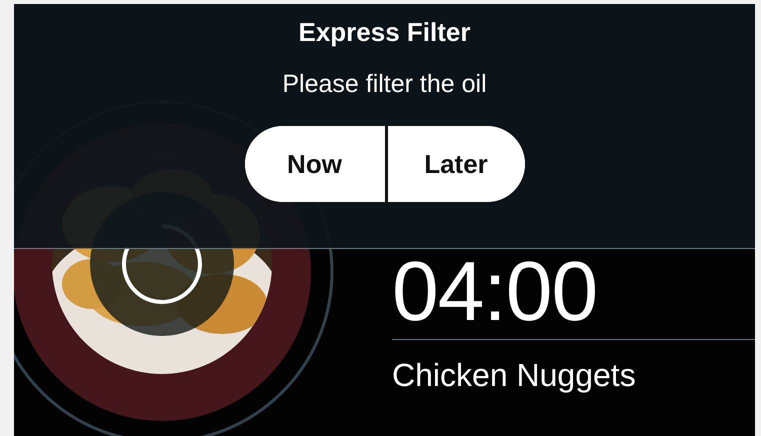  Describe the element at coordinates (495, 291) in the screenshot. I see `countdown-timer: 04:00` at that location.